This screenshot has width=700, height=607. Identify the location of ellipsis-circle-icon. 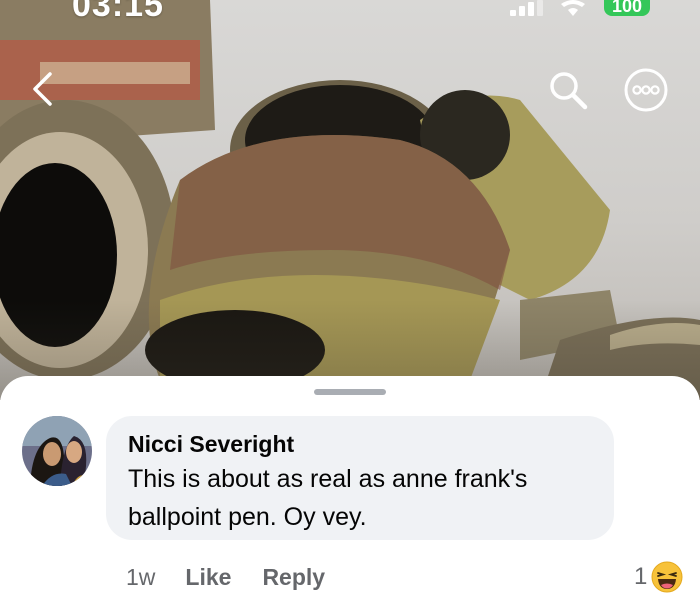
(646, 90).